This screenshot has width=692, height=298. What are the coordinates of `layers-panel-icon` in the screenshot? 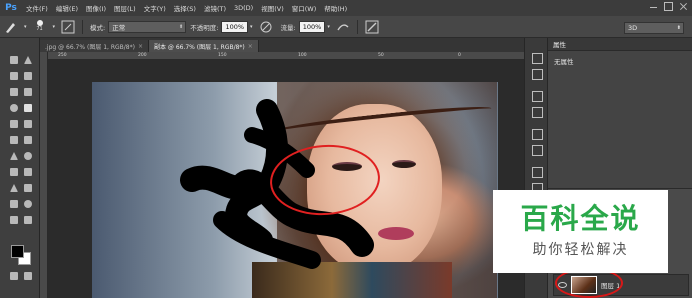 It's located at (537, 172).